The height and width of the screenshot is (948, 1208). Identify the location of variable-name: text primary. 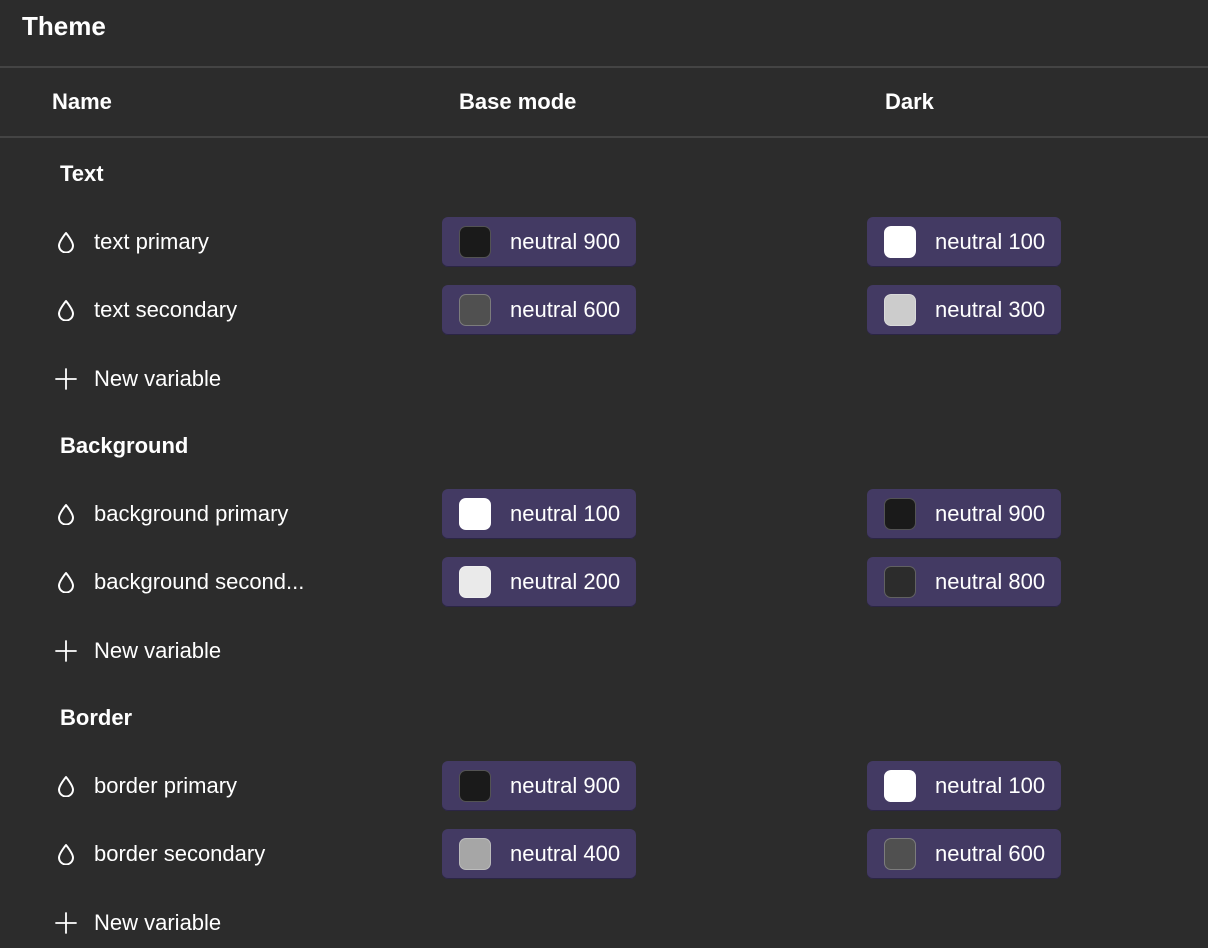
(151, 241).